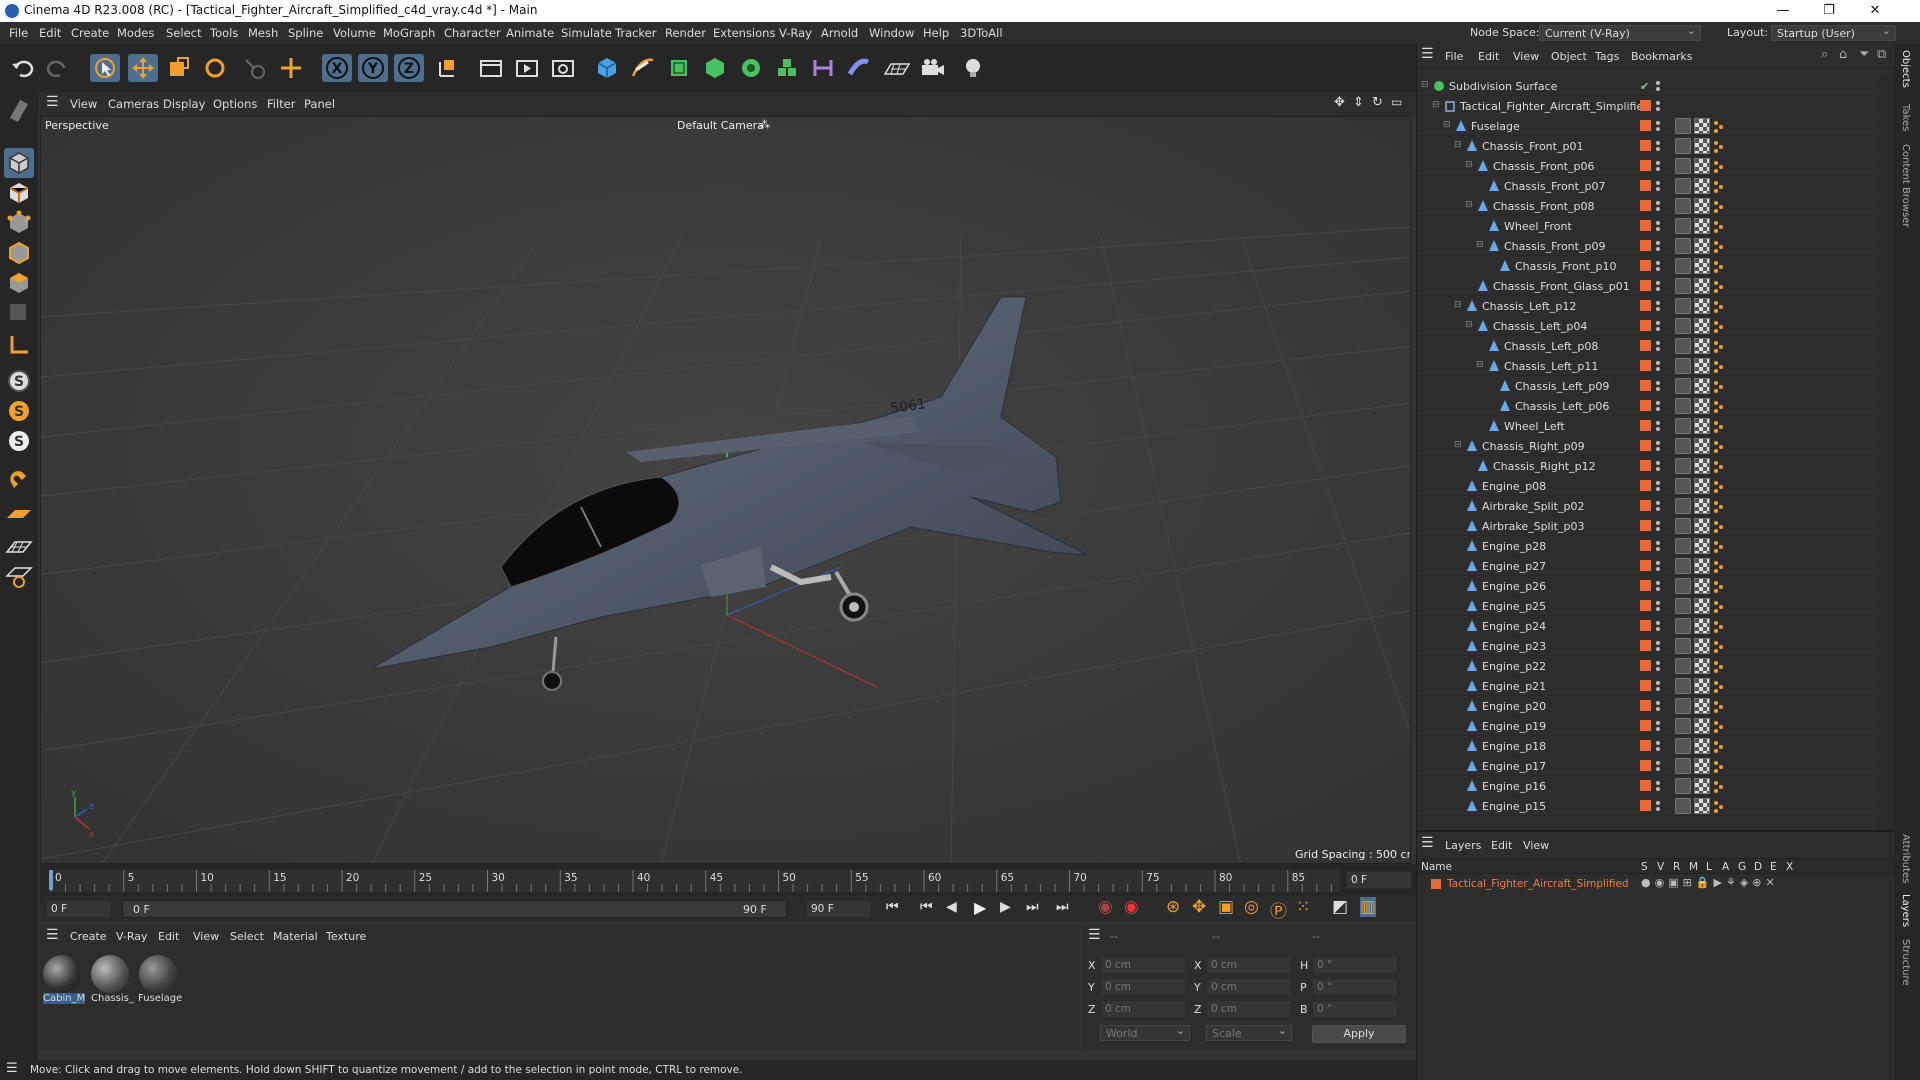 The width and height of the screenshot is (1920, 1080). I want to click on object-row: ⊟ Chassis_Front_p09, so click(1647, 246).